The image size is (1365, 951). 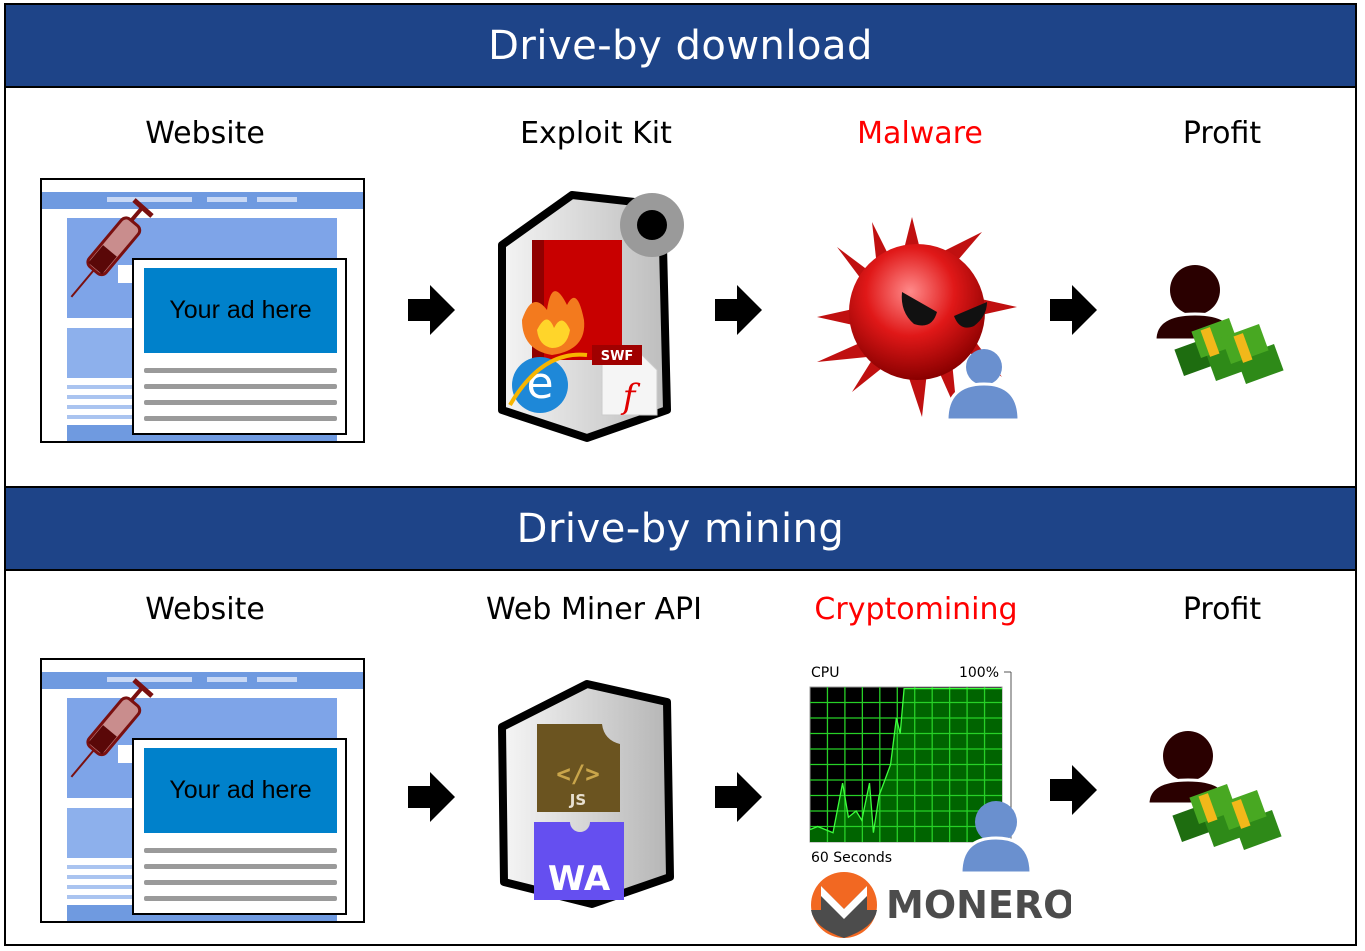 I want to click on monero-wordmark: MONERO, so click(x=978, y=905).